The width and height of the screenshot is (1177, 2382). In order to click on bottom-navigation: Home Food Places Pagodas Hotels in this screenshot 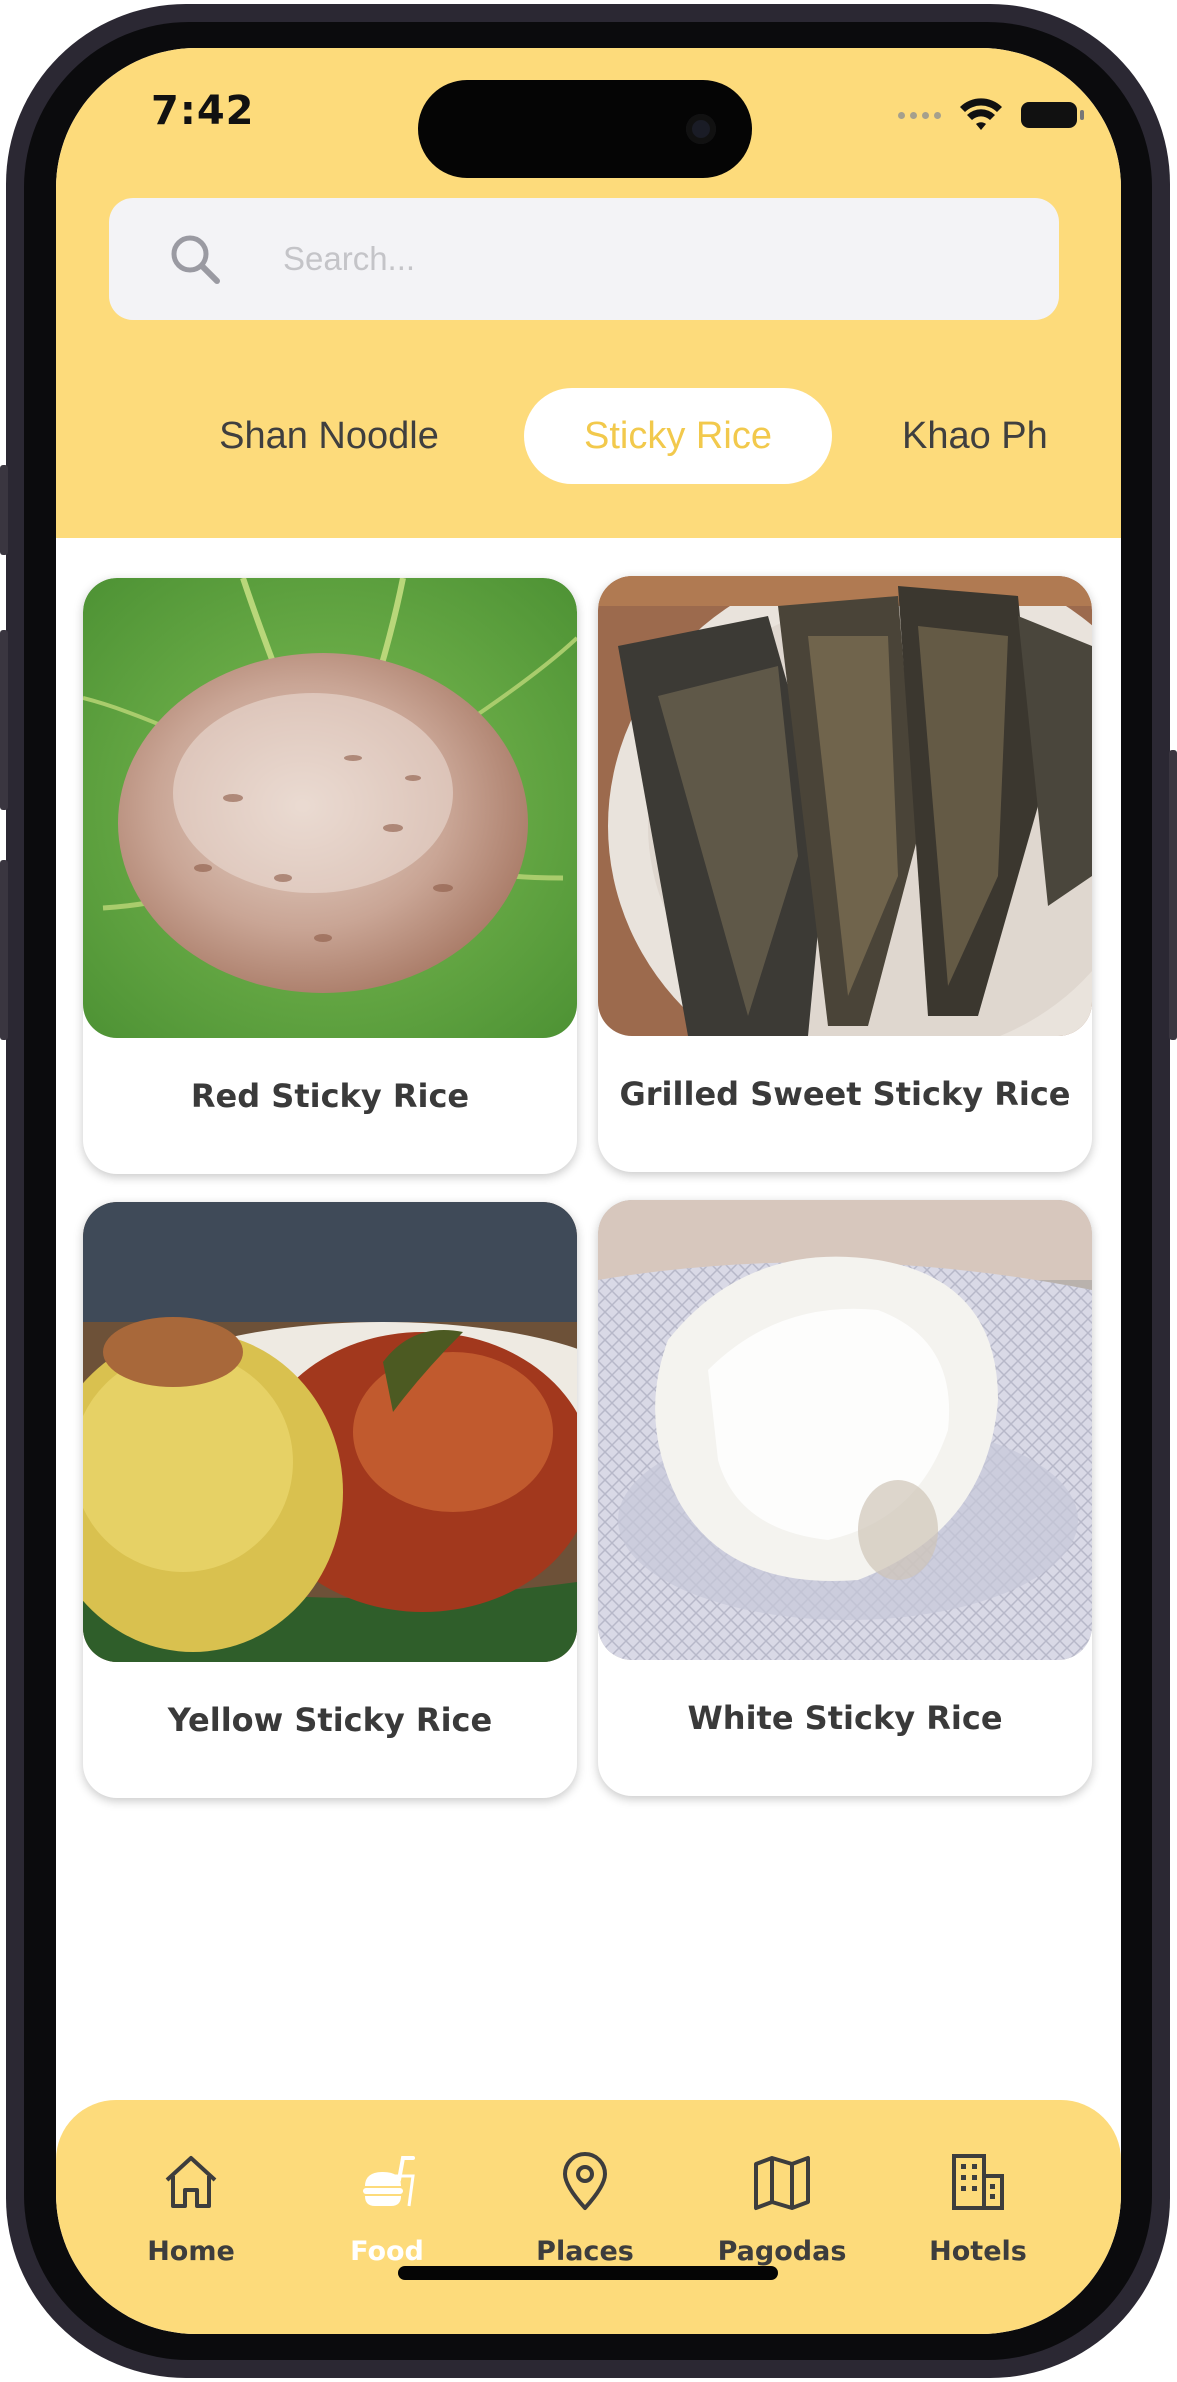, I will do `click(588, 2217)`.